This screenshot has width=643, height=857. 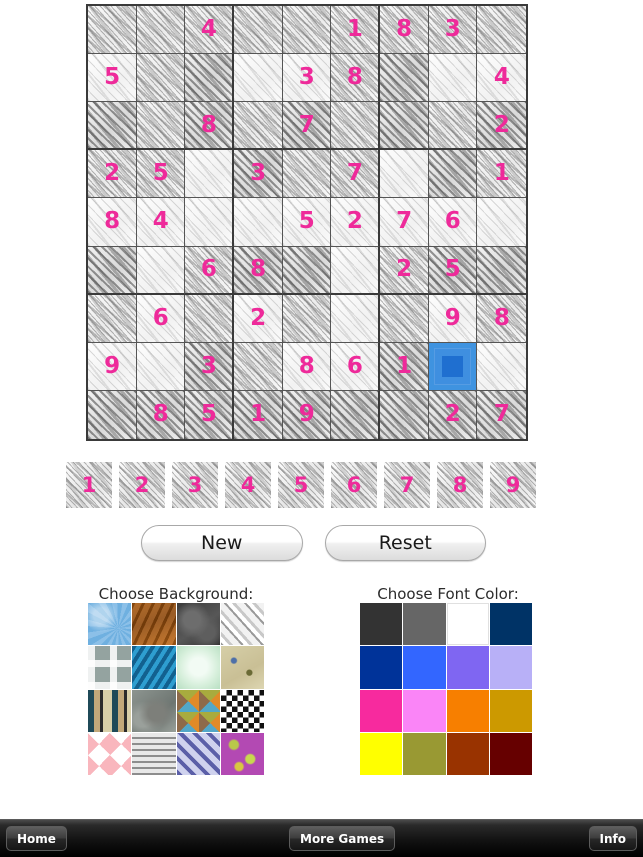 I want to click on info-button: Info, so click(x=612, y=838).